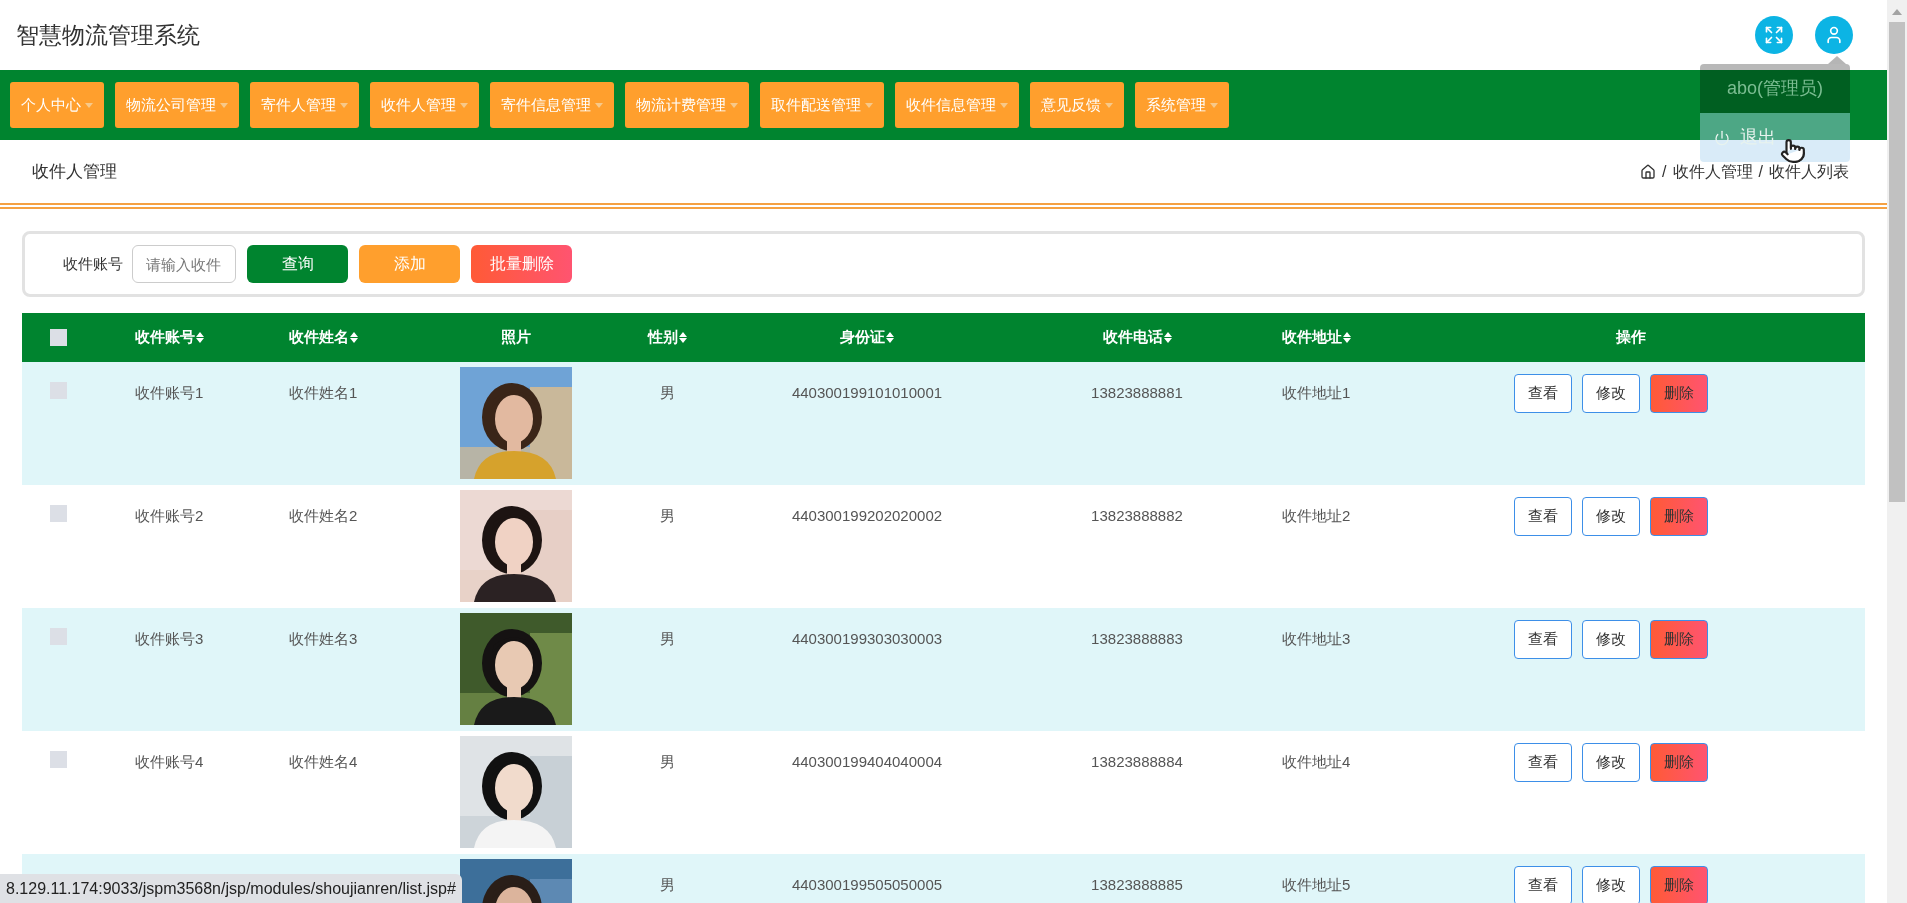 The height and width of the screenshot is (903, 1907). What do you see at coordinates (867, 392) in the screenshot?
I see `table-cell: 440300199101010001` at bounding box center [867, 392].